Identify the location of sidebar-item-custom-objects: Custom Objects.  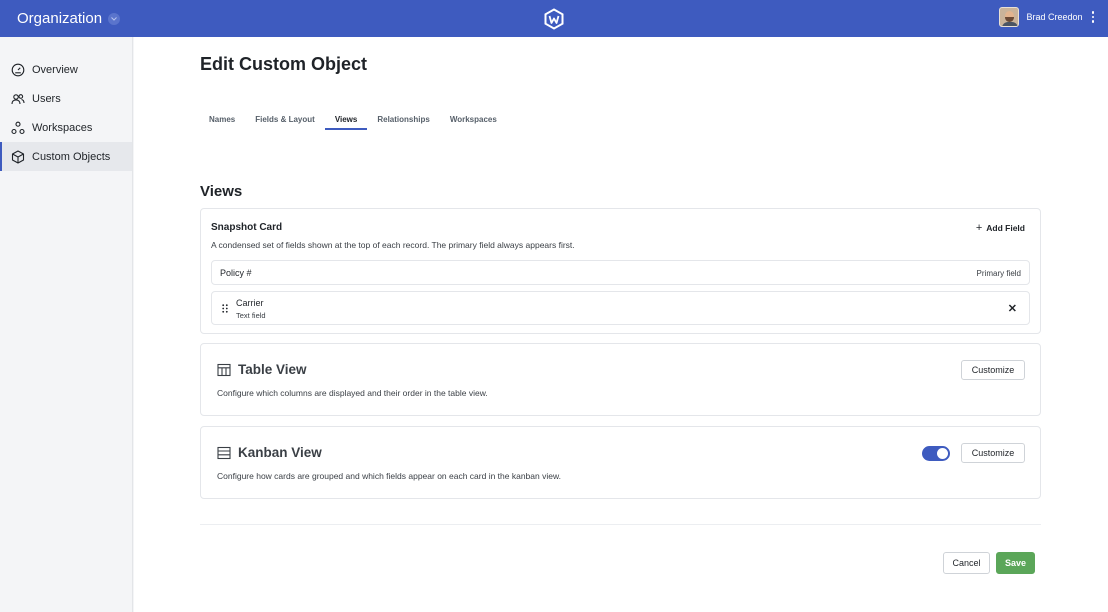
(66, 156).